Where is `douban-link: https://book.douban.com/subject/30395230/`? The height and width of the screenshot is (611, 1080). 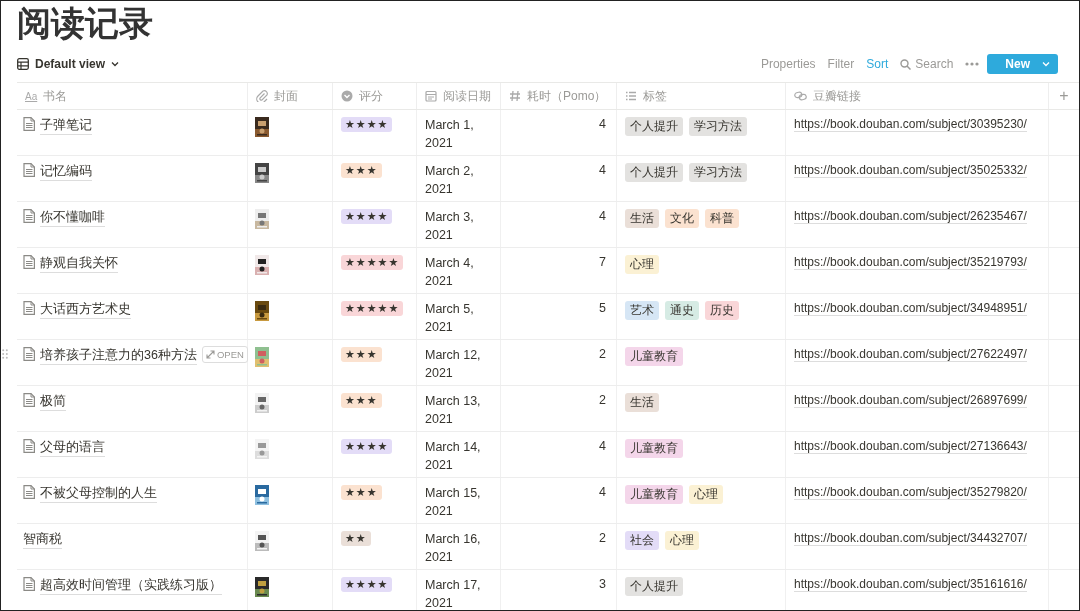
douban-link: https://book.douban.com/subject/30395230/ is located at coordinates (910, 124).